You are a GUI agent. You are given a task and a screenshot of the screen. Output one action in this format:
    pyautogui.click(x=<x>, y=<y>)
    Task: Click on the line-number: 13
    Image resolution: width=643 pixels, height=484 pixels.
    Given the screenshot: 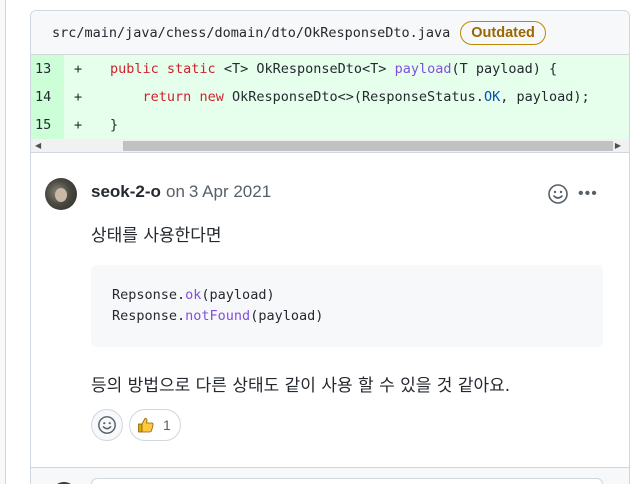 What is the action you would take?
    pyautogui.click(x=47, y=69)
    